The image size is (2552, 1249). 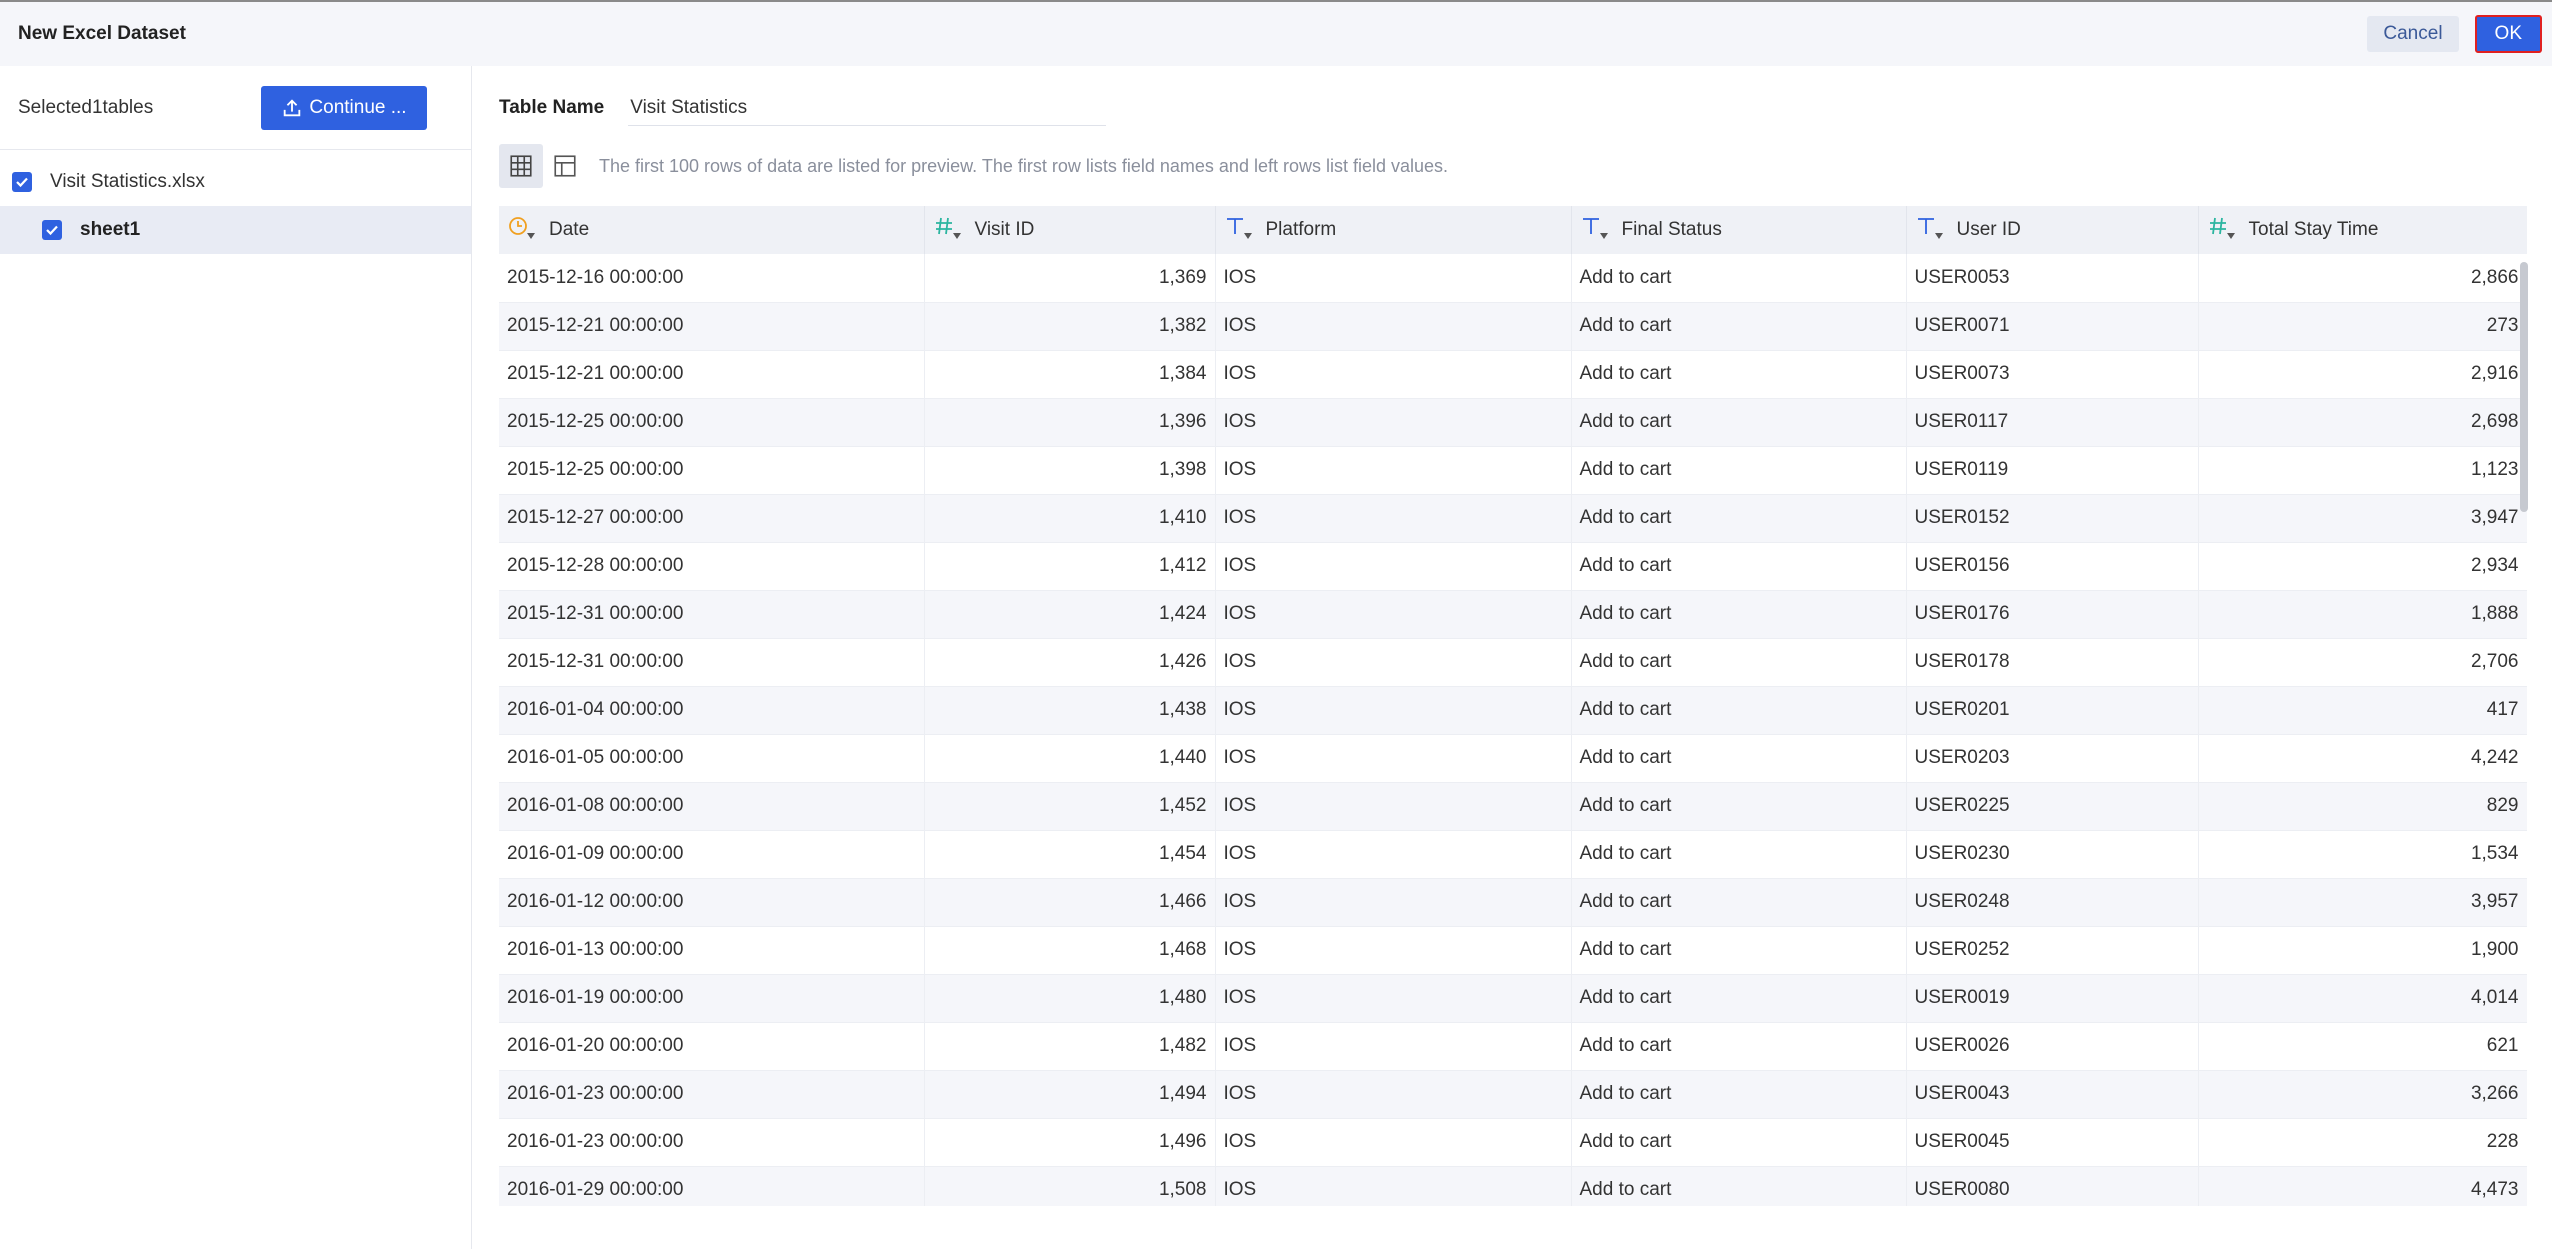 What do you see at coordinates (102, 33) in the screenshot?
I see `dialog-title: New Excel Dataset` at bounding box center [102, 33].